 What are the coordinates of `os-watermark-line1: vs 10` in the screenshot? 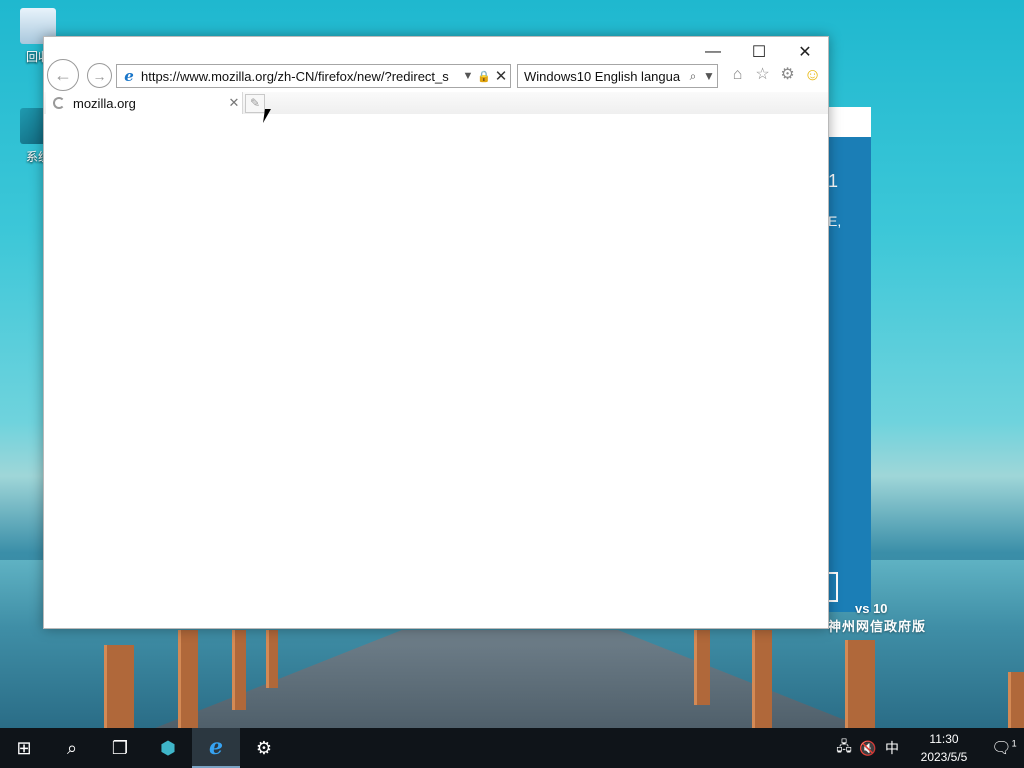 It's located at (871, 608).